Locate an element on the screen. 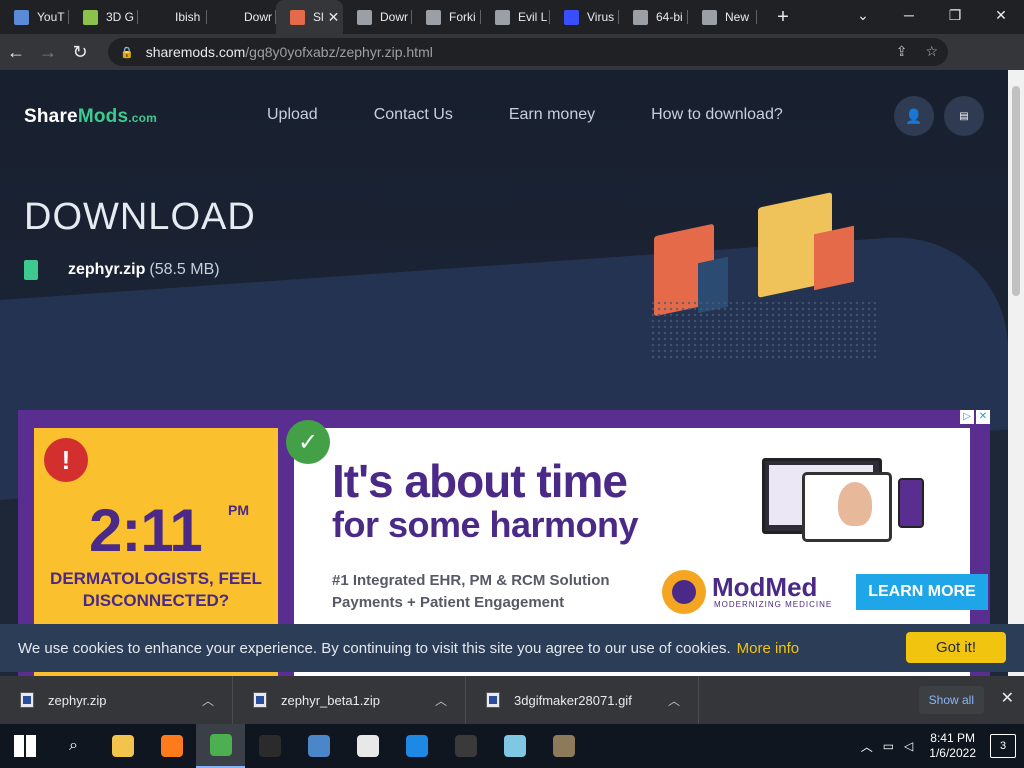 This screenshot has height=768, width=1024. nav-earn-money: Earn money is located at coordinates (552, 115).